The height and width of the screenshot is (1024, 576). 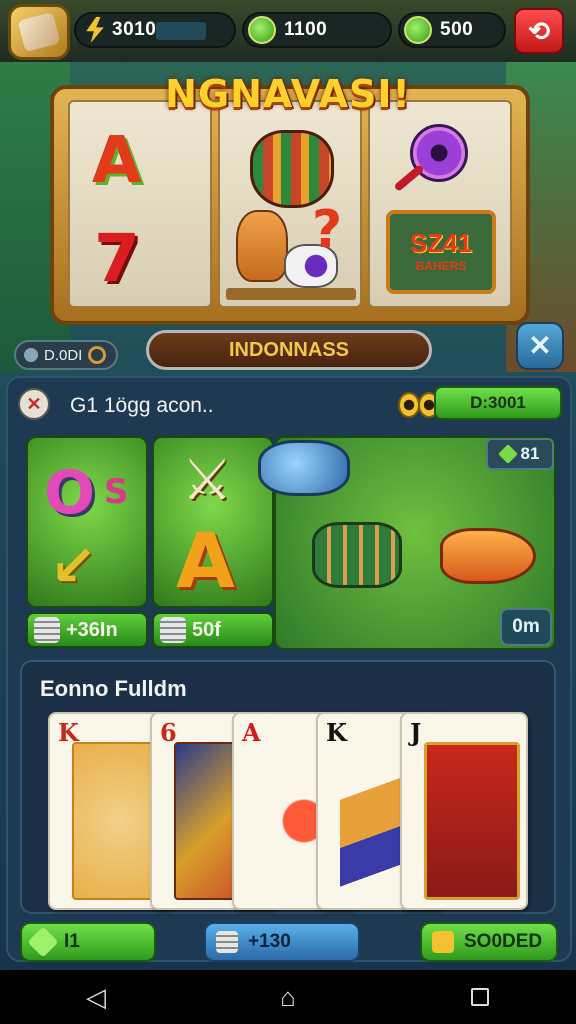 What do you see at coordinates (503, 941) in the screenshot?
I see `bottom-button-3-text: SO0DED` at bounding box center [503, 941].